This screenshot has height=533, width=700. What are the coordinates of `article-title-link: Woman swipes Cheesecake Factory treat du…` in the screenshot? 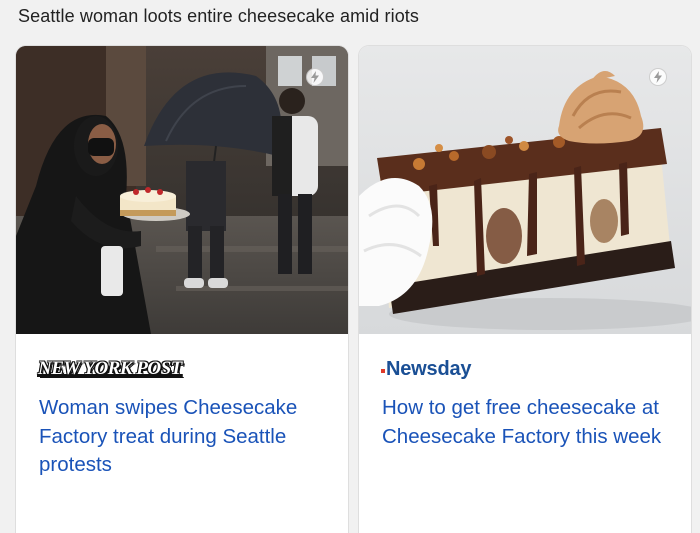 It's located at (184, 437).